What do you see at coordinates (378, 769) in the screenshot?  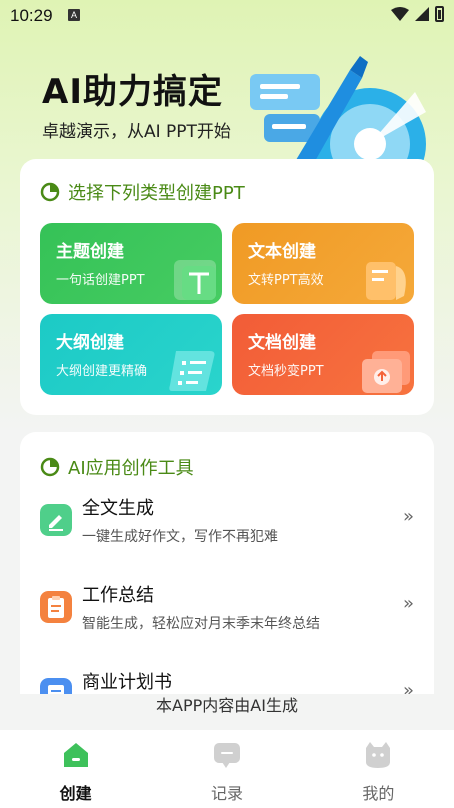 I see `nav-profile: 我的` at bounding box center [378, 769].